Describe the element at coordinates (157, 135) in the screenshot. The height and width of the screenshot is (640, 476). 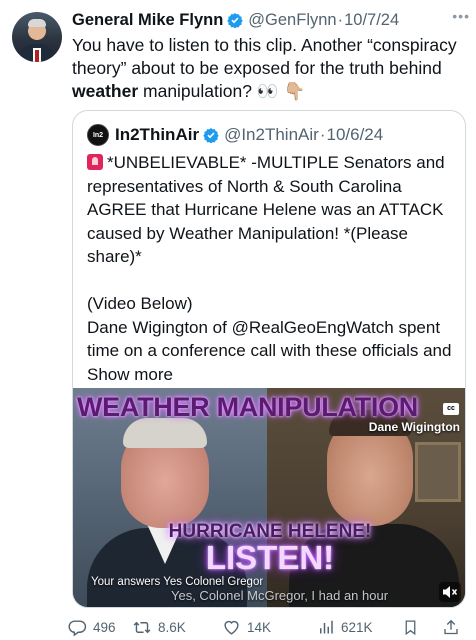
I see `quote-author-name: In2ThinAir` at that location.